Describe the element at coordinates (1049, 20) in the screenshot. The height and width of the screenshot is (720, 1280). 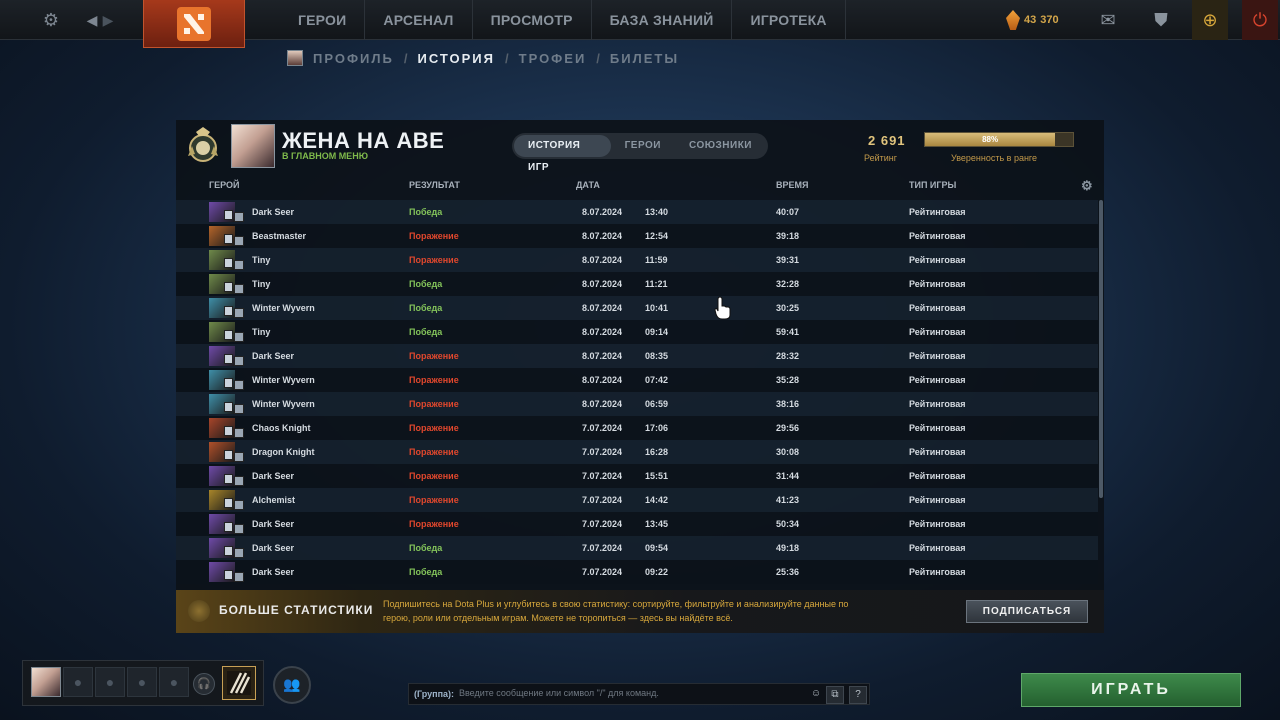
I see `currency-b: 370` at that location.